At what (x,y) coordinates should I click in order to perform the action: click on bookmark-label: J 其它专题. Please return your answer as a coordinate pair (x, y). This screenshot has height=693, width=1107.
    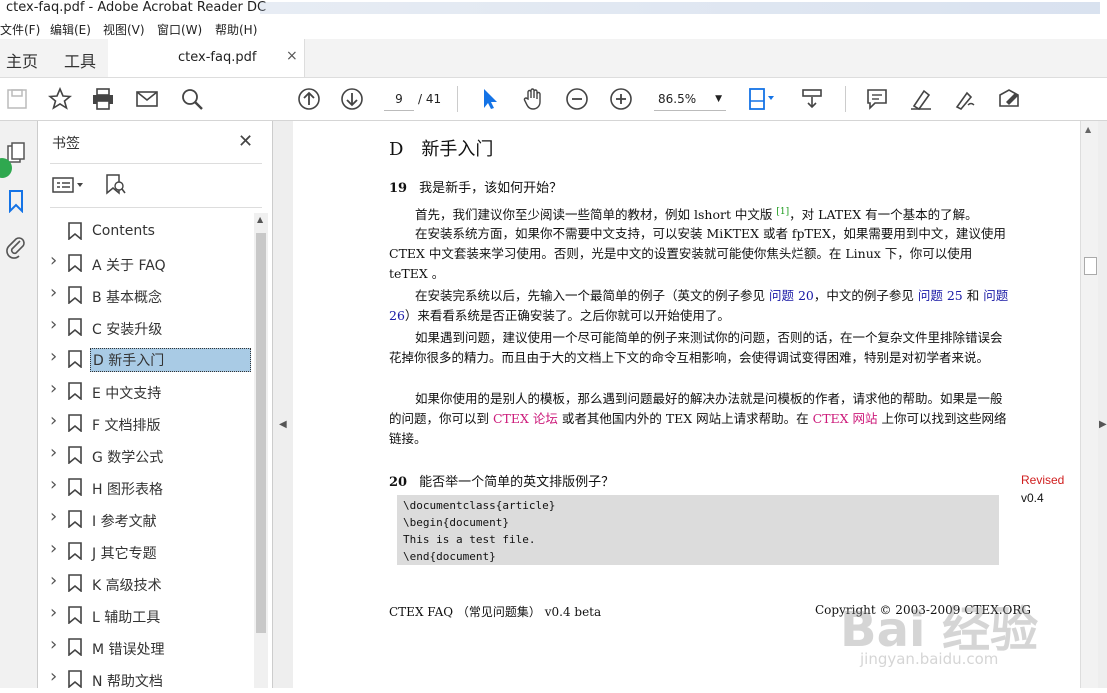
    Looking at the image, I should click on (124, 554).